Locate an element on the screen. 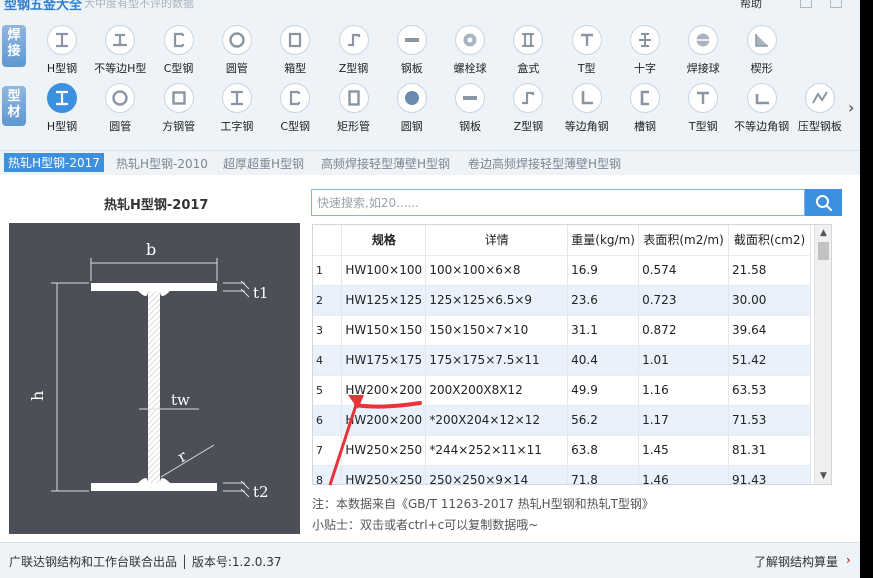  weld-item-8: 盒式 is located at coordinates (528, 53).